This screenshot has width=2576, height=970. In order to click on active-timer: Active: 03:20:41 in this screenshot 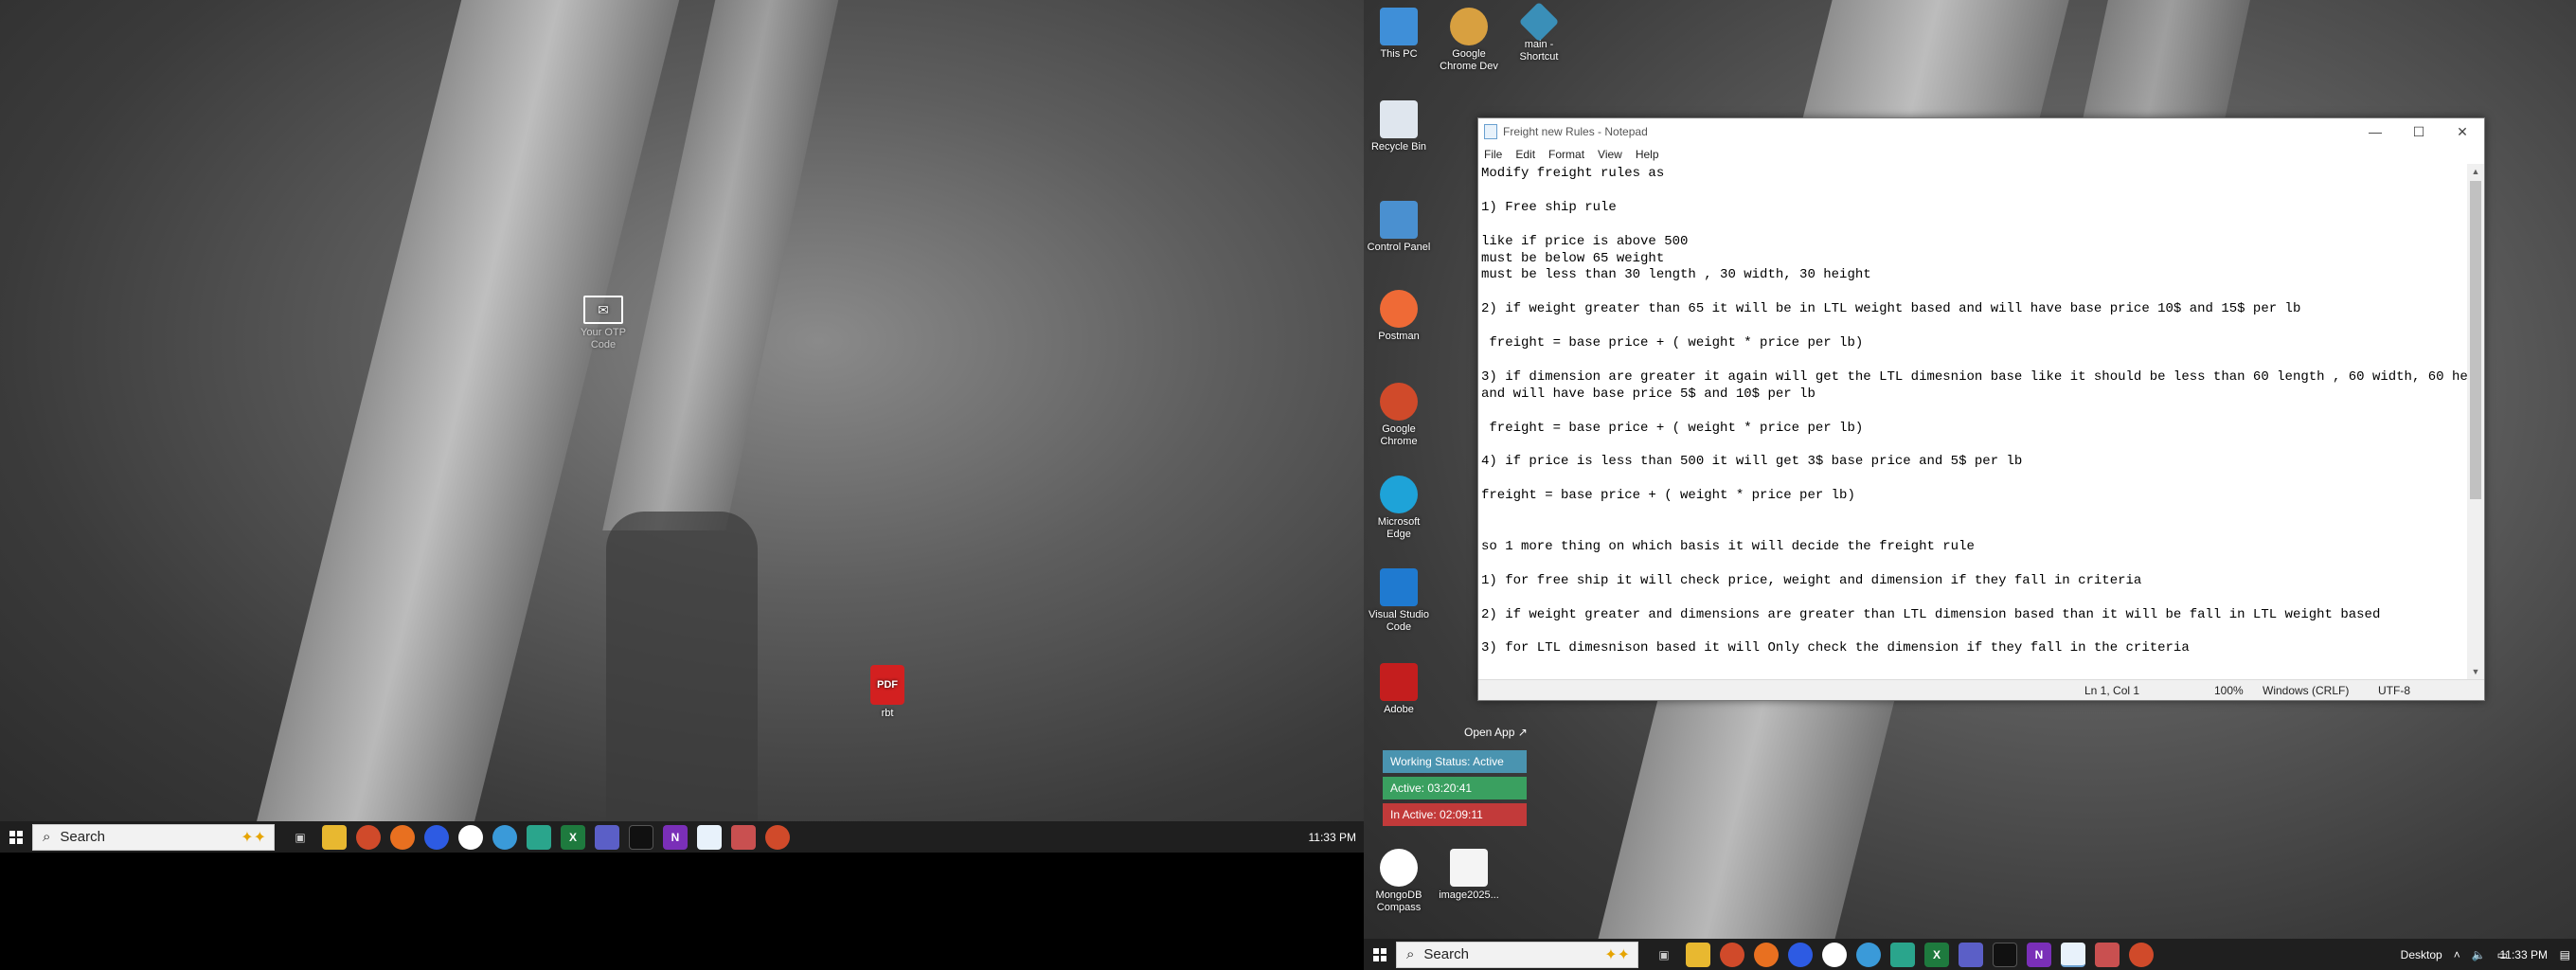, I will do `click(1455, 788)`.